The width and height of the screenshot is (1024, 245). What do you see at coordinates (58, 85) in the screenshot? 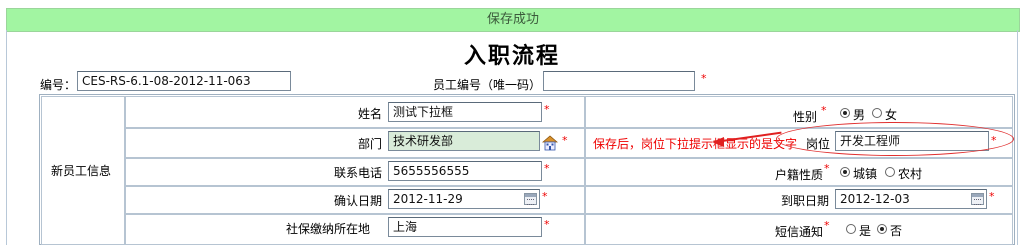
I see `code-label: 编号：` at bounding box center [58, 85].